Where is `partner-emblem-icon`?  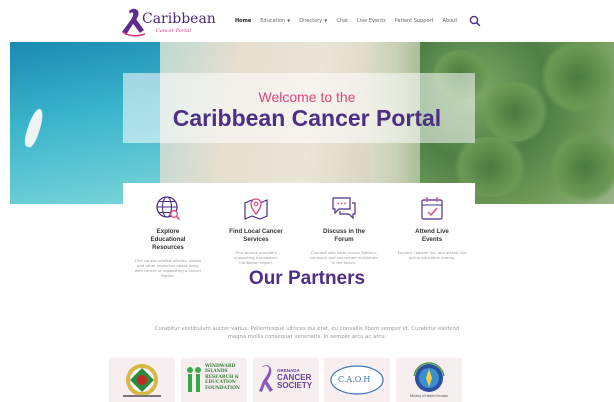 partner-emblem-icon is located at coordinates (142, 380).